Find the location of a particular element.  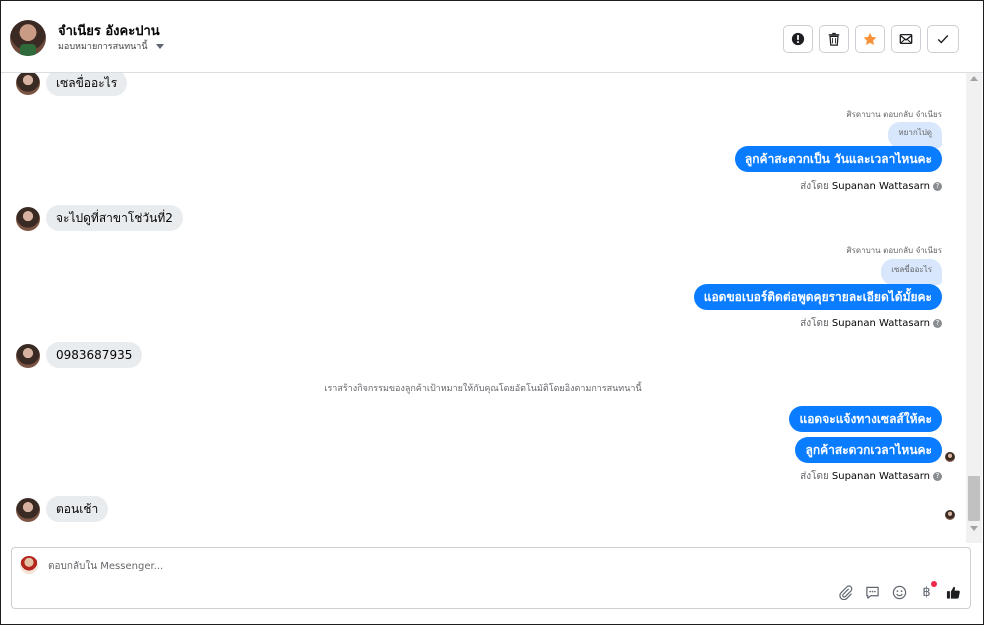

paperclip-icon is located at coordinates (846, 592).